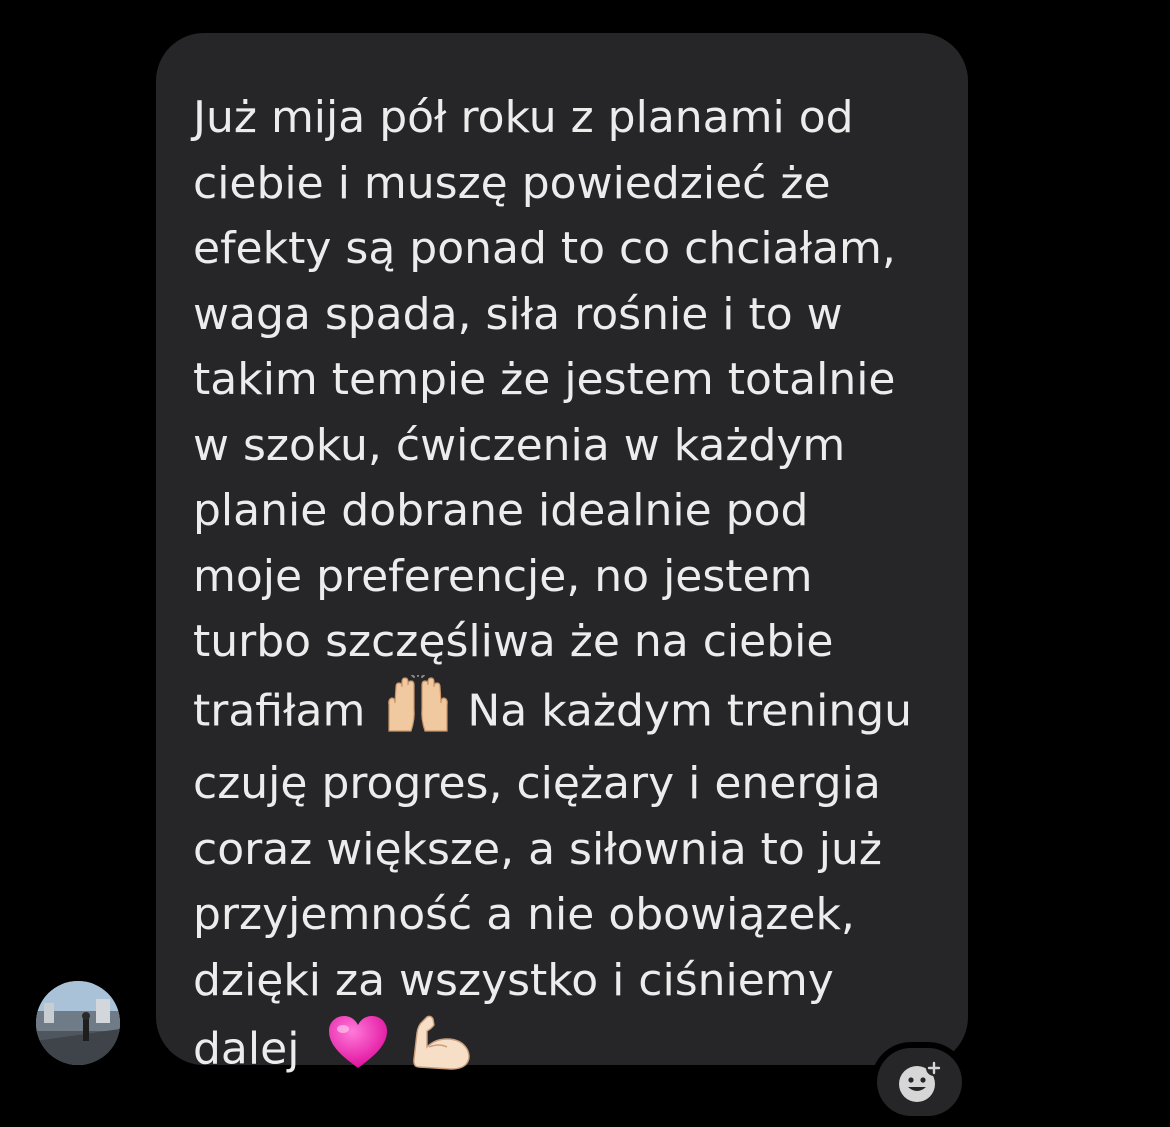 Image resolution: width=1170 pixels, height=1127 pixels. I want to click on message-line: ciebie i muszę powiedzieć że, so click(512, 183).